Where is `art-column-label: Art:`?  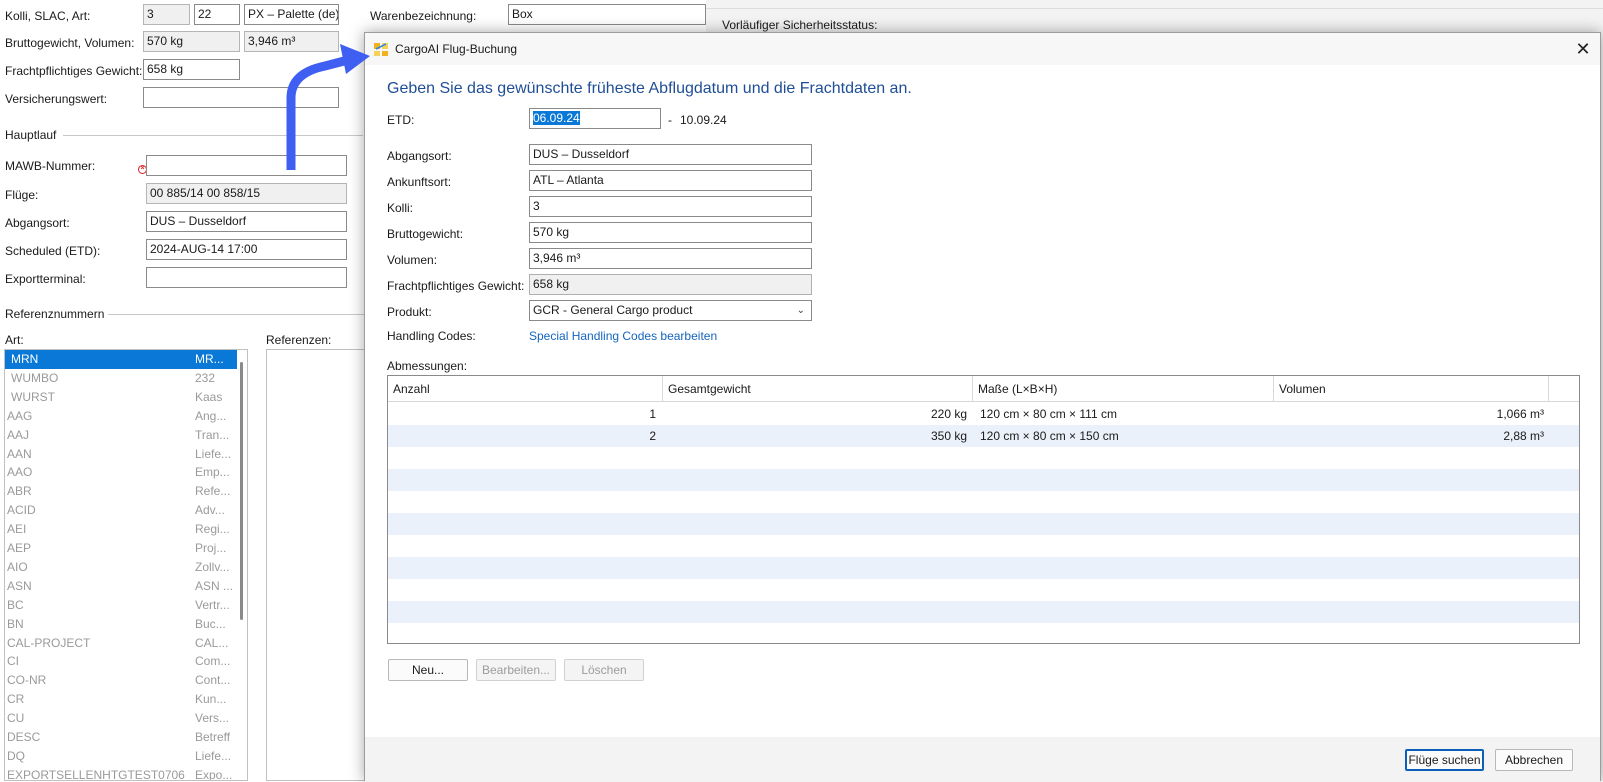 art-column-label: Art: is located at coordinates (14, 340).